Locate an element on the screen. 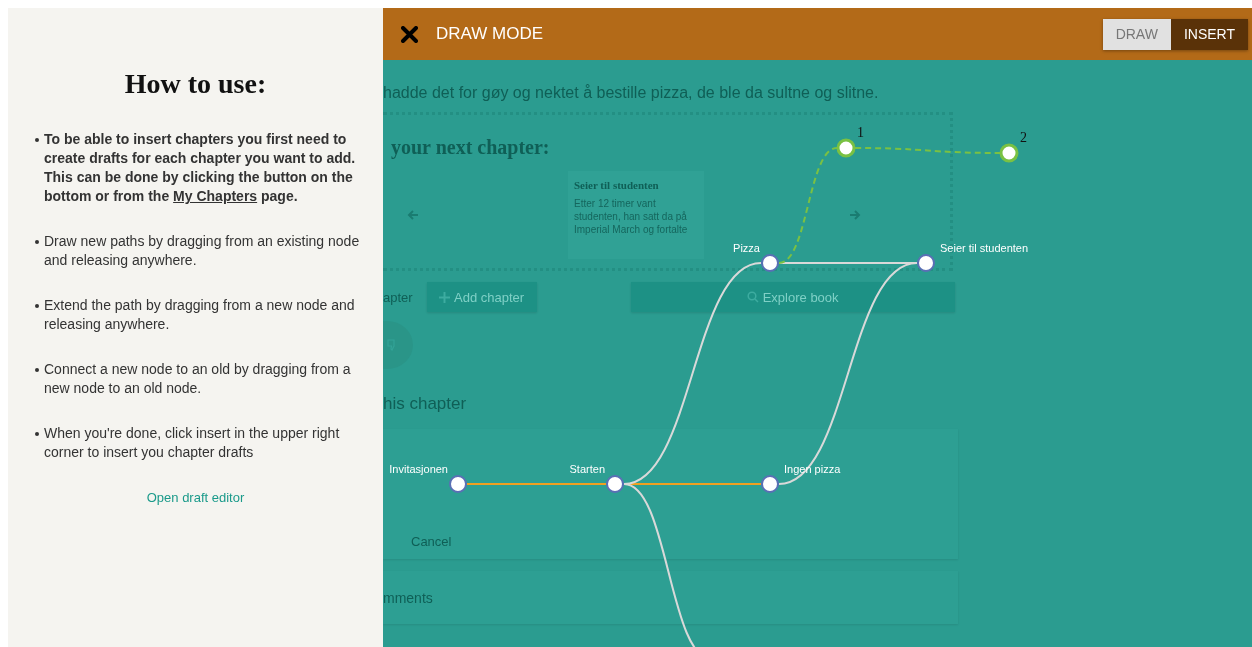  cancel-button: Cancel is located at coordinates (431, 541).